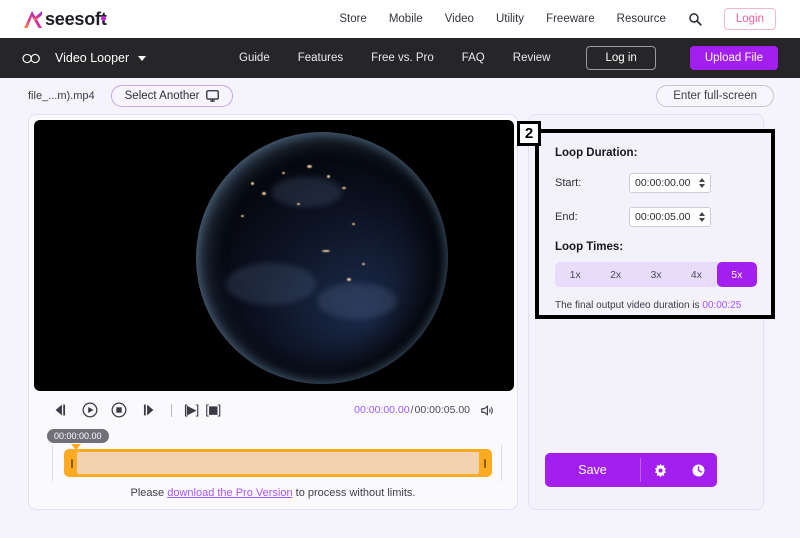 The image size is (800, 538). Describe the element at coordinates (532, 58) in the screenshot. I see `tab-review: Review` at that location.